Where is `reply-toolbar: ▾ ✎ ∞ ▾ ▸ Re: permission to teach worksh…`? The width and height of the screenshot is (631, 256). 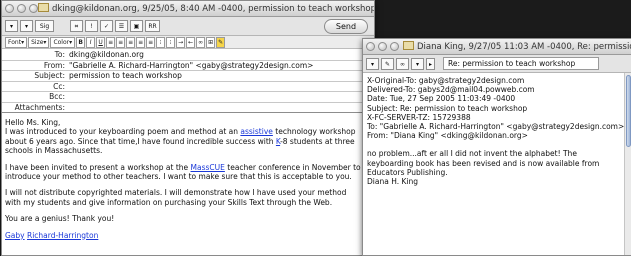 reply-toolbar: ▾ ✎ ∞ ▾ ▸ Re: permission to teach worksh… is located at coordinates (497, 64).